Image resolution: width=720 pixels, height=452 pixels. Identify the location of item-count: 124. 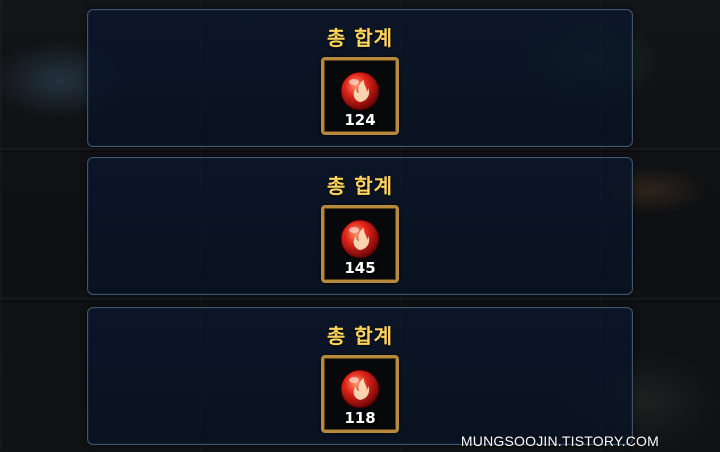
(360, 120).